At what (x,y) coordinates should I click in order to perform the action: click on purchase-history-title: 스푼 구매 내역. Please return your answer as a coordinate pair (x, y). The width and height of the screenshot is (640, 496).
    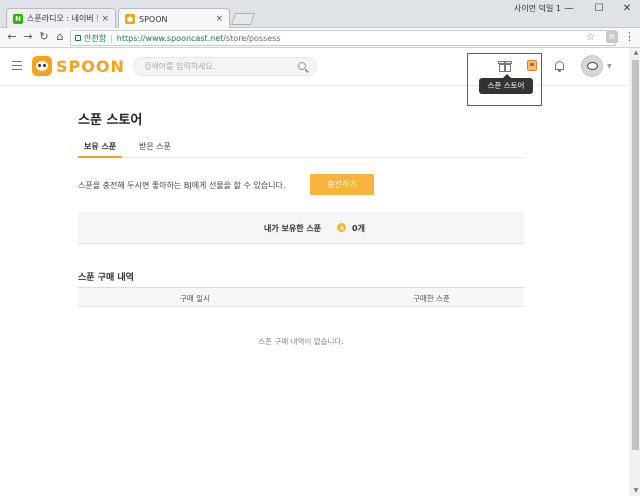
    Looking at the image, I should click on (106, 278).